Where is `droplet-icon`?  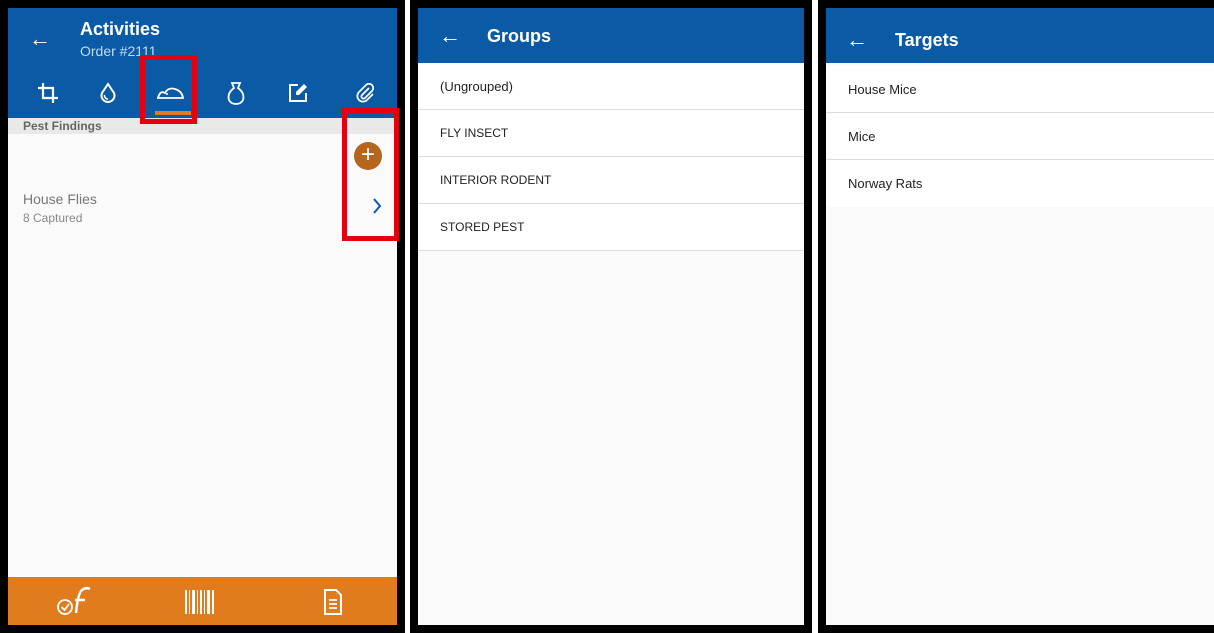 droplet-icon is located at coordinates (108, 93).